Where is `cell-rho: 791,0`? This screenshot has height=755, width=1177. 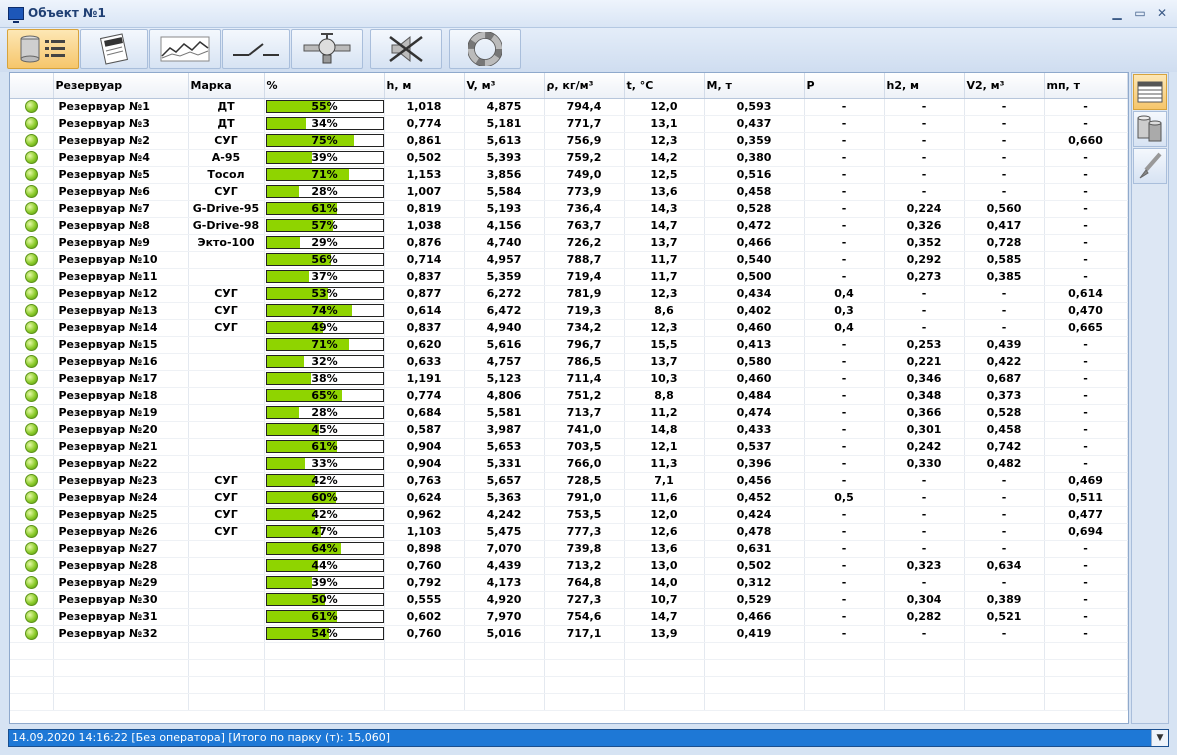
cell-rho: 791,0 is located at coordinates (584, 498).